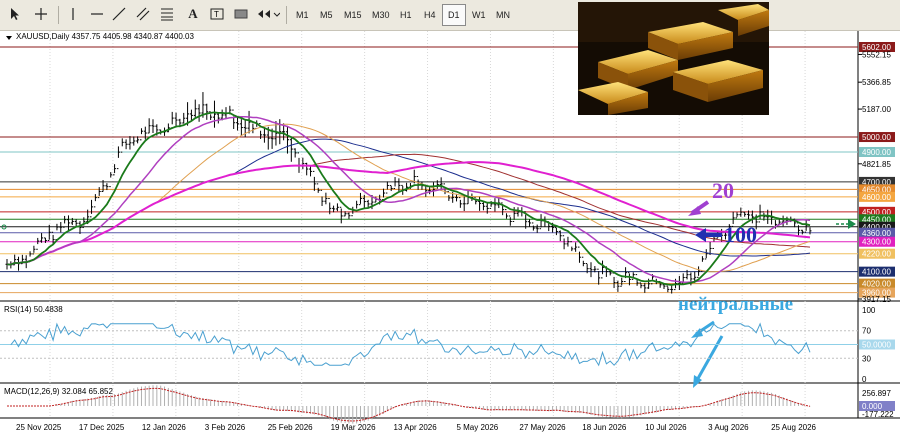 The width and height of the screenshot is (900, 441). I want to click on price-tick-label: 4821.85, so click(876, 164).